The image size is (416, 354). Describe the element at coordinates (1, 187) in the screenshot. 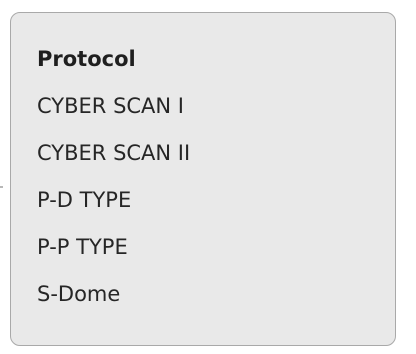

I see `edge-indicator` at that location.